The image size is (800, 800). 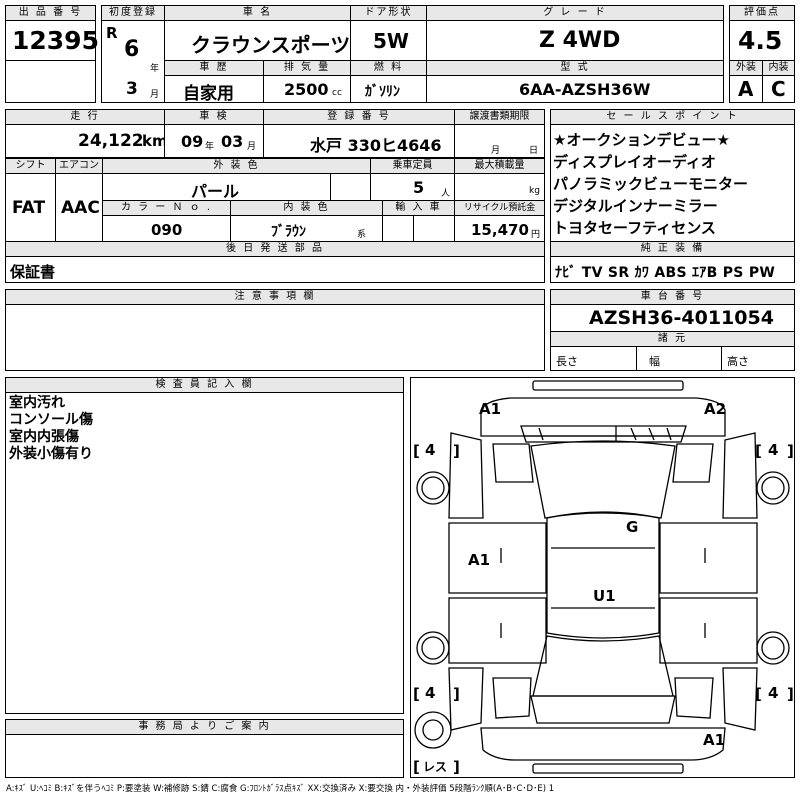 I want to click on tire-front-left-depth: 4, so click(x=430, y=450).